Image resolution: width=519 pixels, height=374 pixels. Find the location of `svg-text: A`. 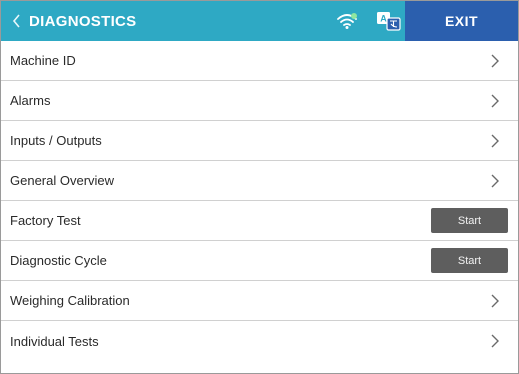

svg-text: A is located at coordinates (383, 19).